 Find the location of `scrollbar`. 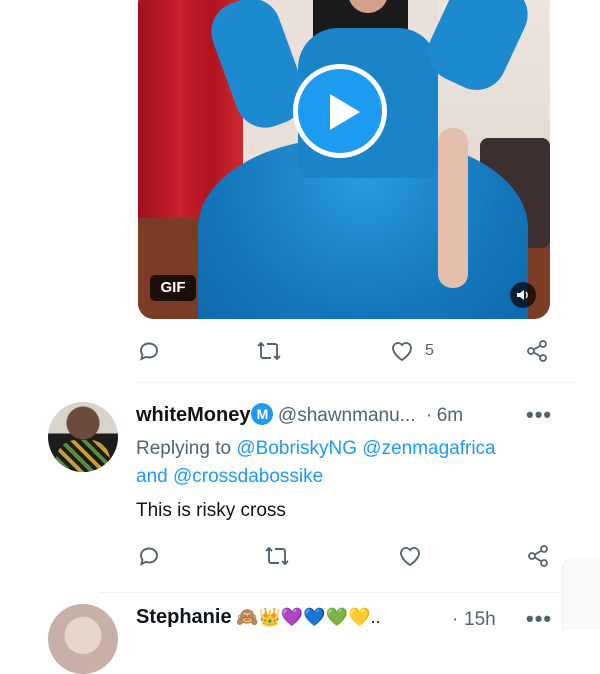

scrollbar is located at coordinates (581, 593).